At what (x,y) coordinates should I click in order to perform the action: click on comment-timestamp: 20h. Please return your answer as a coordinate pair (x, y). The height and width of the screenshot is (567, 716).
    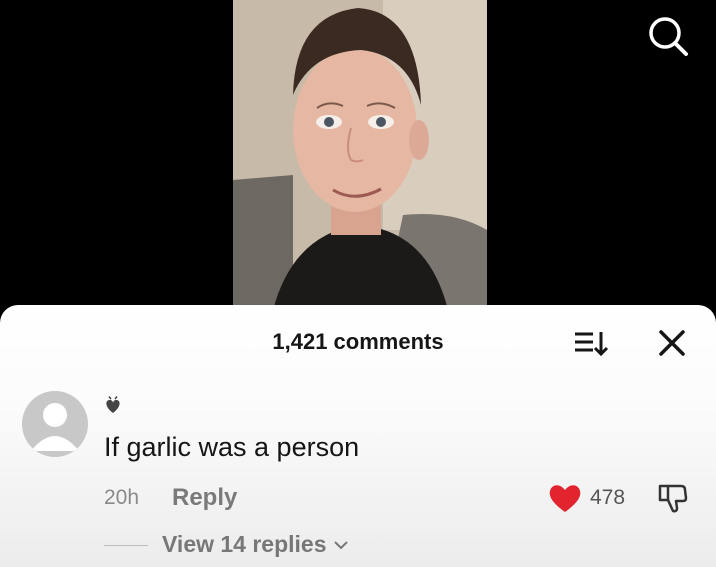
    Looking at the image, I should click on (122, 497).